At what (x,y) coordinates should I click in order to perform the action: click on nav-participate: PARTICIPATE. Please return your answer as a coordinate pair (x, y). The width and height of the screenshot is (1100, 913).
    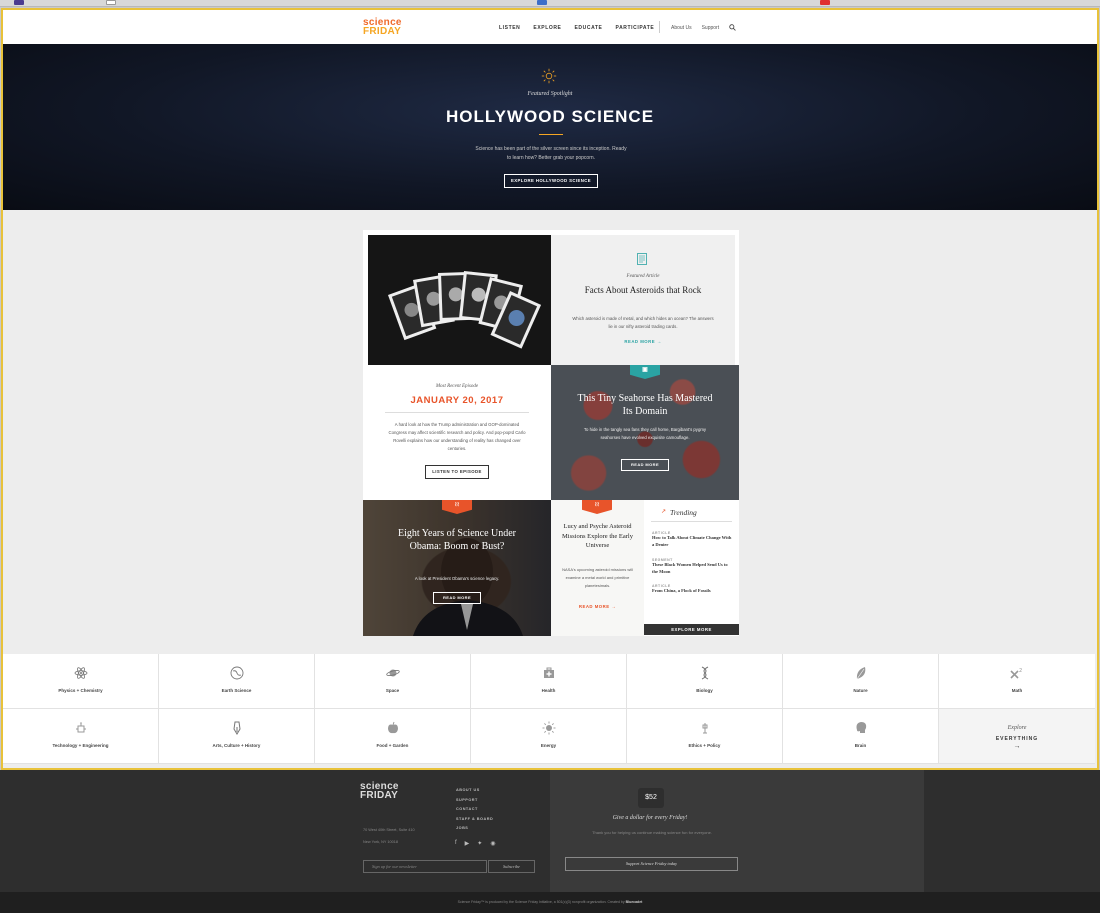
    Looking at the image, I should click on (635, 28).